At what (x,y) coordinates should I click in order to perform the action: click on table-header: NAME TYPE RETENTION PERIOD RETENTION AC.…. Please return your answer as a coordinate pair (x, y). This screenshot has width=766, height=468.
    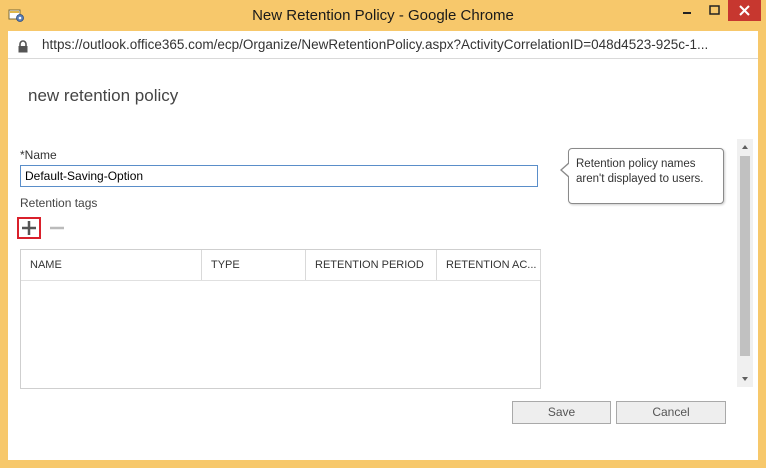
    Looking at the image, I should click on (281, 265).